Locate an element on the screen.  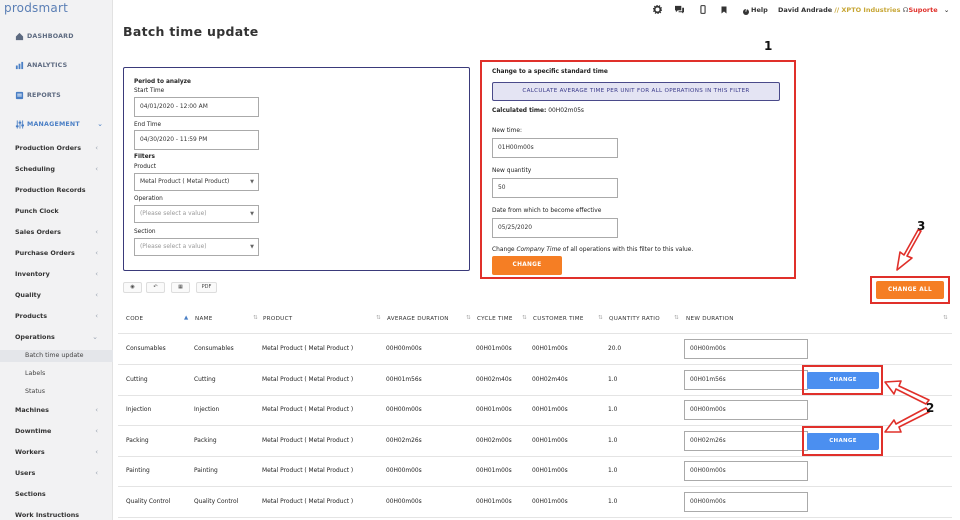
undo-button: ↶ is located at coordinates (155, 287).